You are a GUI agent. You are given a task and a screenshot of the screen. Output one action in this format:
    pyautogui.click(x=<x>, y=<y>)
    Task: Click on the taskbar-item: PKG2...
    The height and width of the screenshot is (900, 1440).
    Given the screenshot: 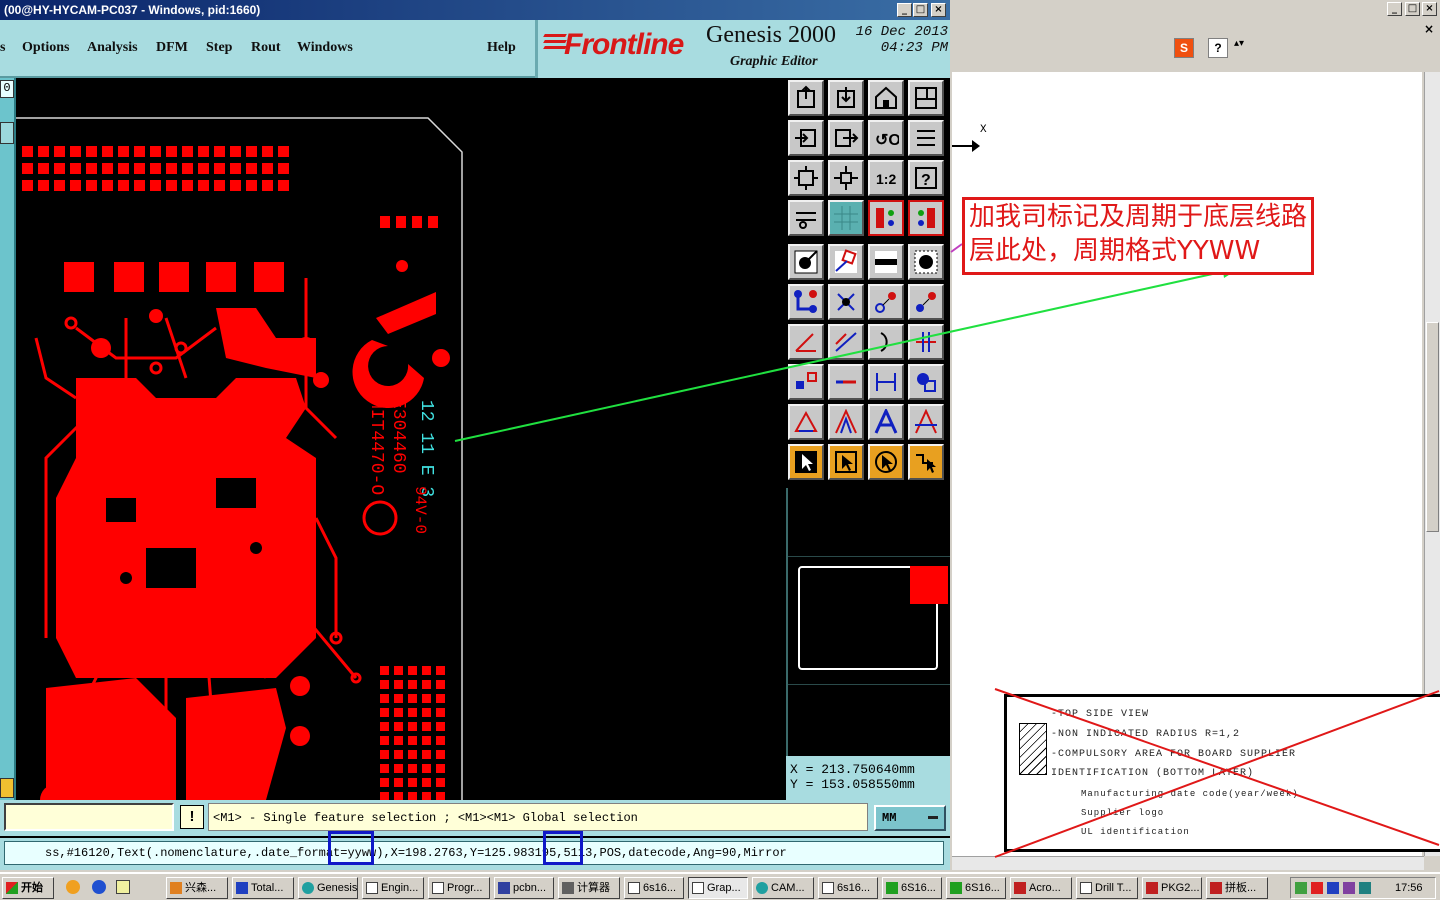 What is the action you would take?
    pyautogui.click(x=1172, y=888)
    